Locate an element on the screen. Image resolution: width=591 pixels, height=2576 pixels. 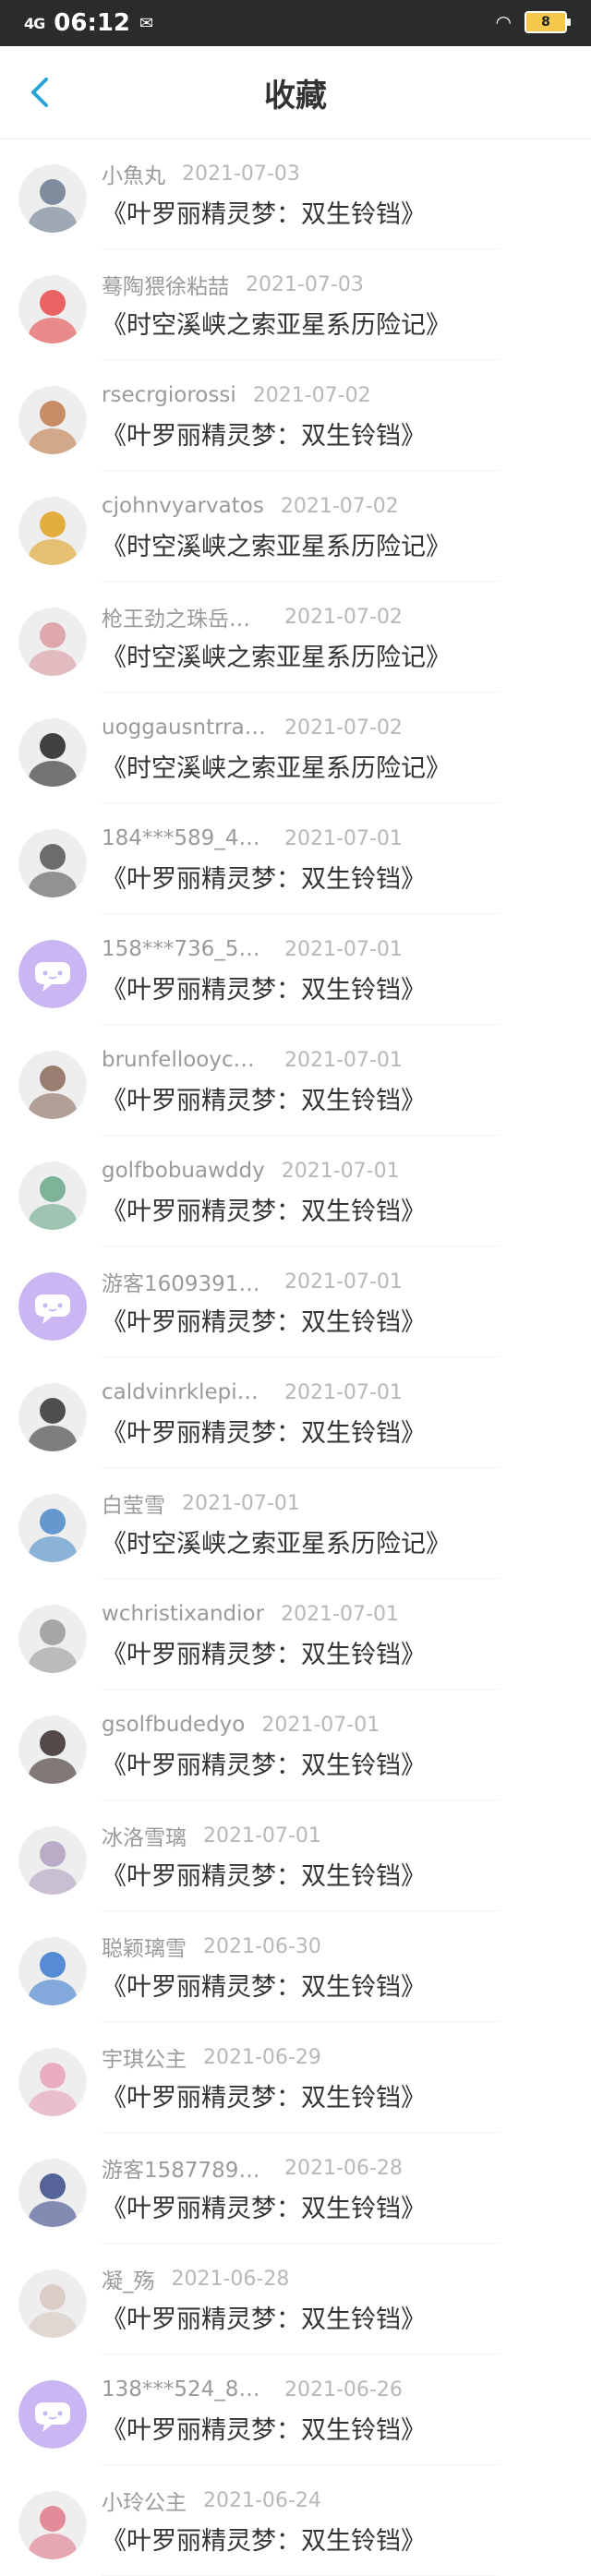
username: 枪王劲之珠岳弹王 is located at coordinates (185, 616).